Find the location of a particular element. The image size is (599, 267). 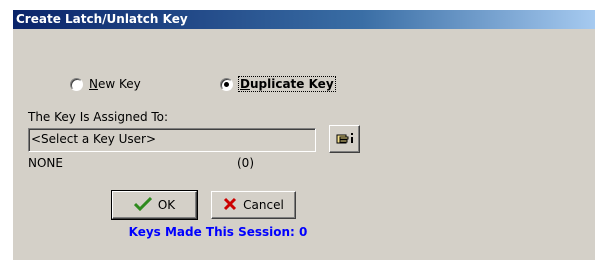

ok-button: OK is located at coordinates (154, 205).